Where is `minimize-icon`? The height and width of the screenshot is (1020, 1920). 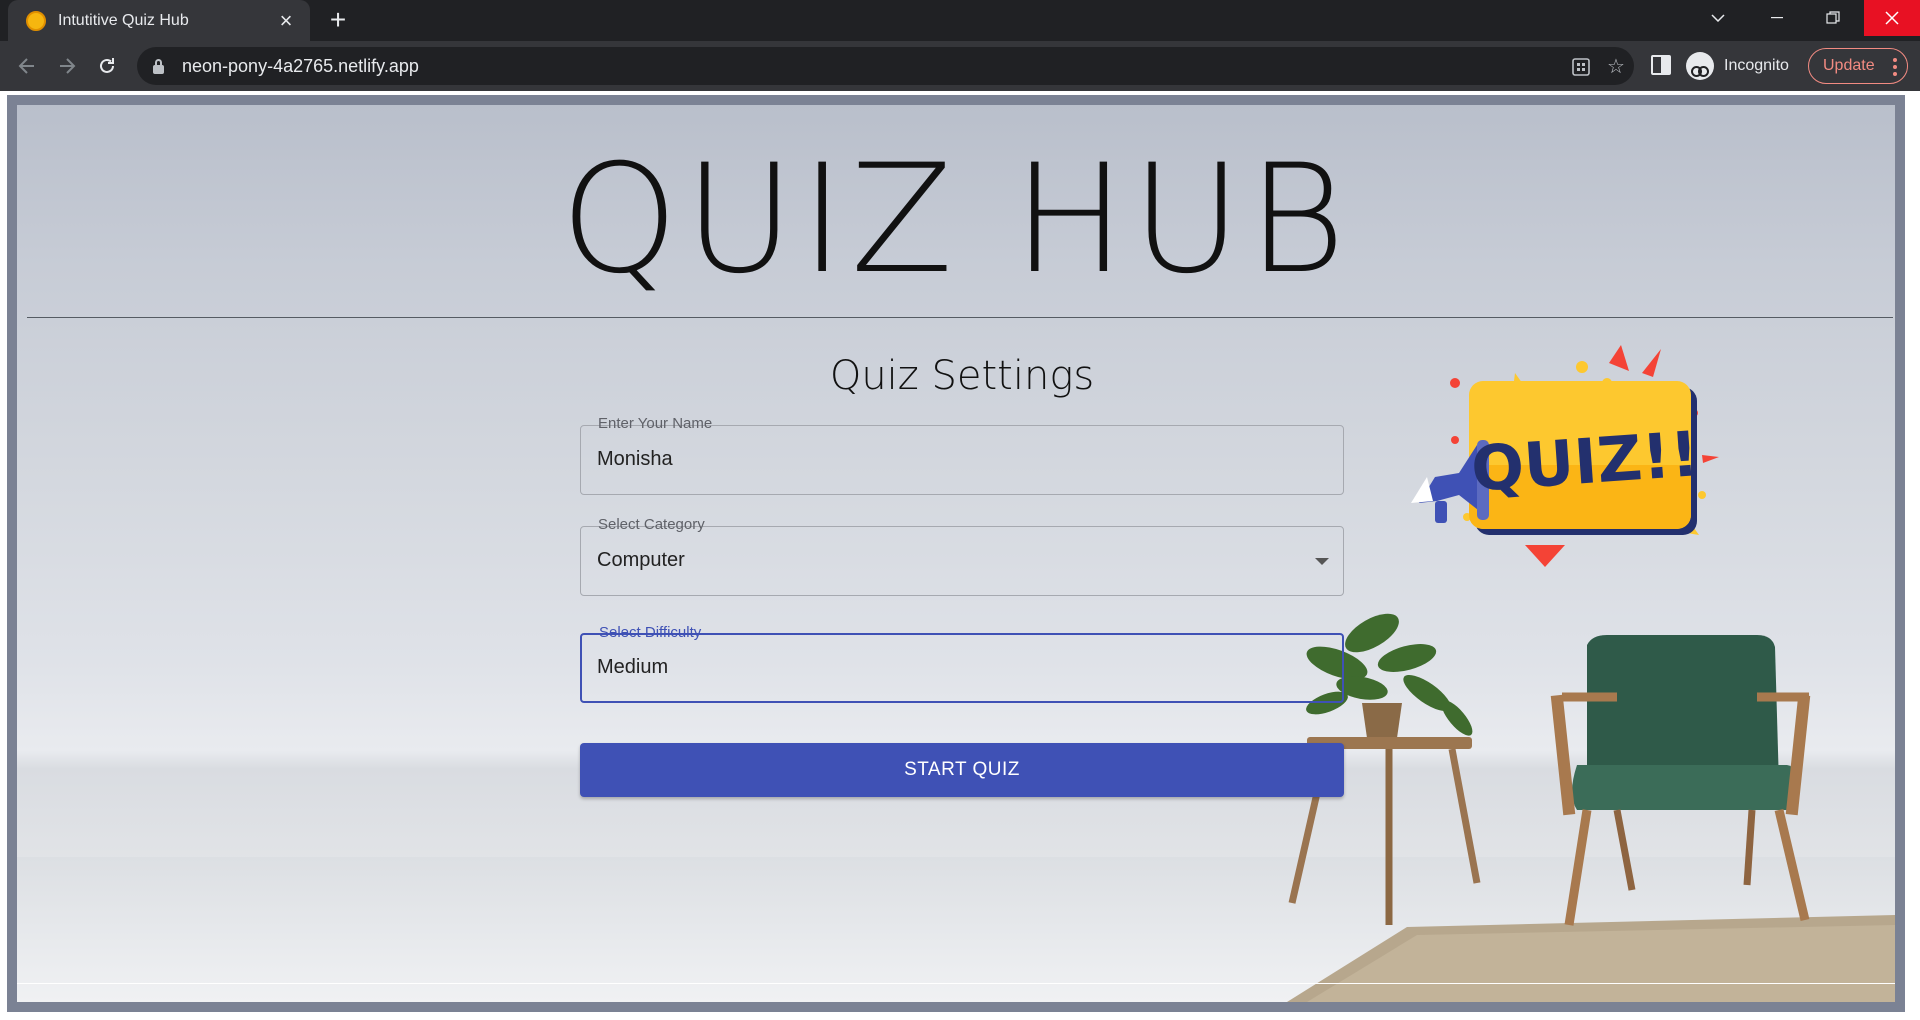 minimize-icon is located at coordinates (1777, 18).